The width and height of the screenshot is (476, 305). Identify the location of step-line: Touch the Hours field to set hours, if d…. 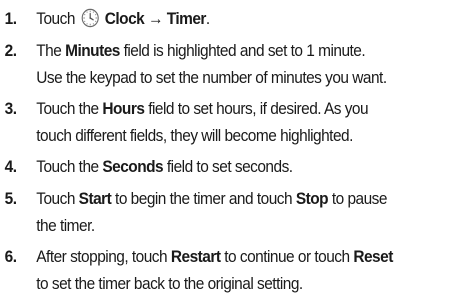
(202, 108).